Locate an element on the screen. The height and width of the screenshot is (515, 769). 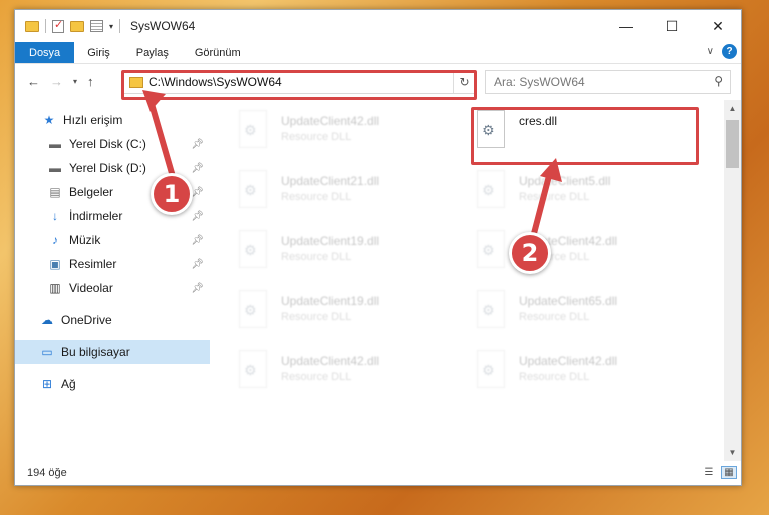
folder-icon is located at coordinates (32, 26).